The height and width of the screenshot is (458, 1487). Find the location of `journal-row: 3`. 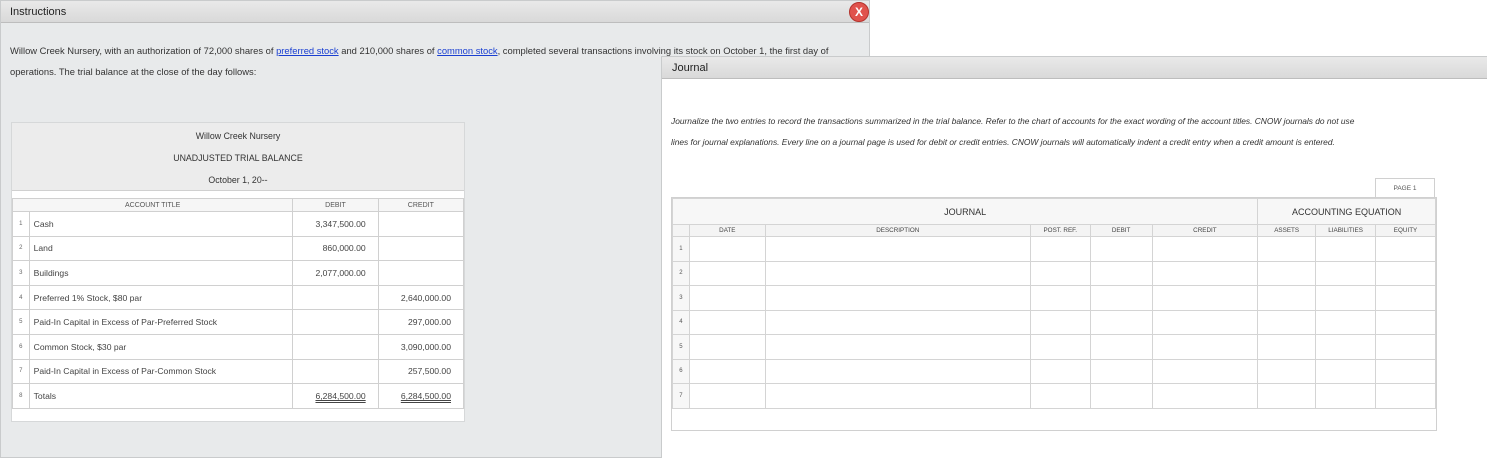

journal-row: 3 is located at coordinates (1054, 298).